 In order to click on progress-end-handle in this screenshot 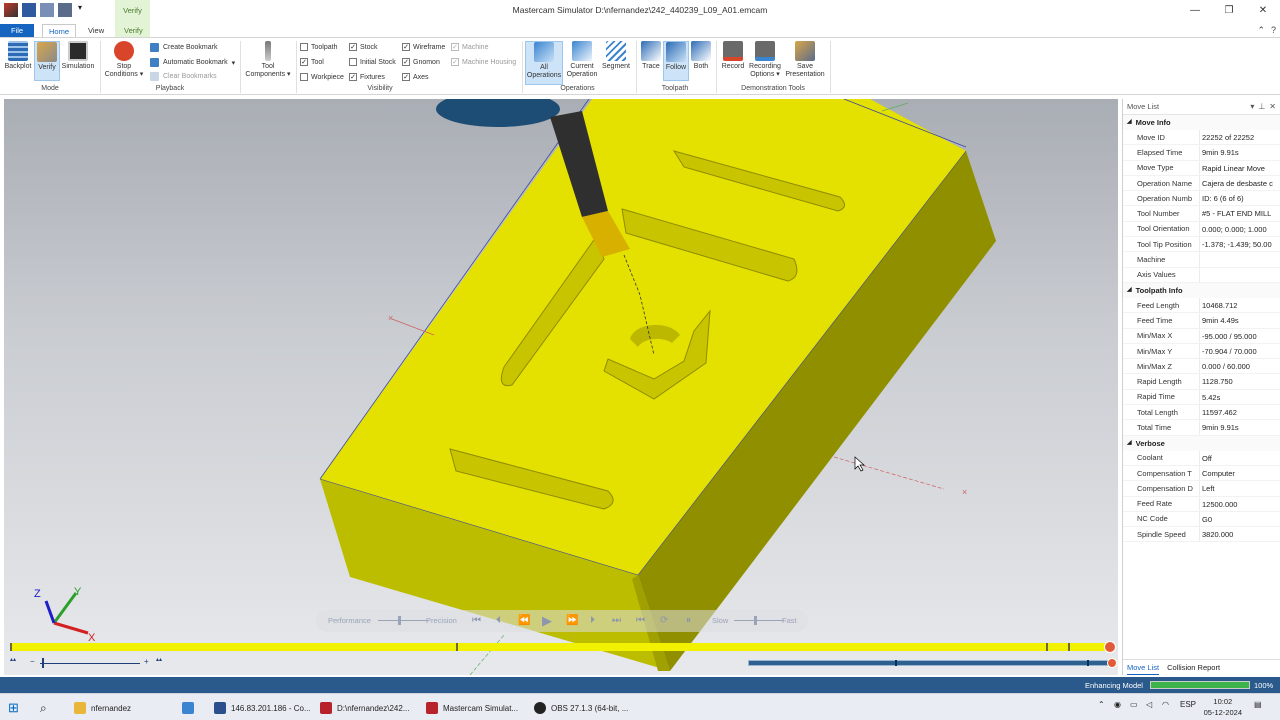, I will do `click(1112, 663)`.